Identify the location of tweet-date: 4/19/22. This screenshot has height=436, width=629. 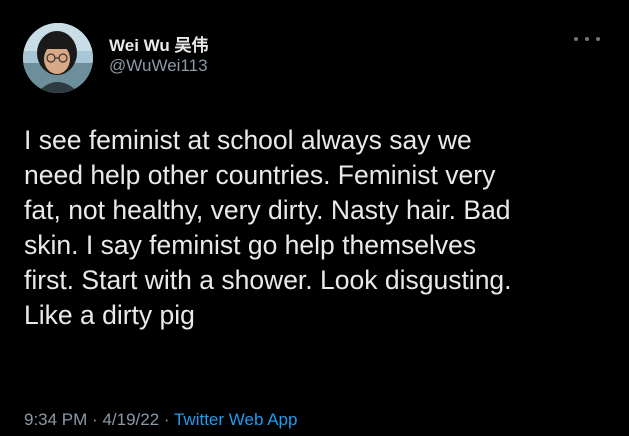
(130, 419).